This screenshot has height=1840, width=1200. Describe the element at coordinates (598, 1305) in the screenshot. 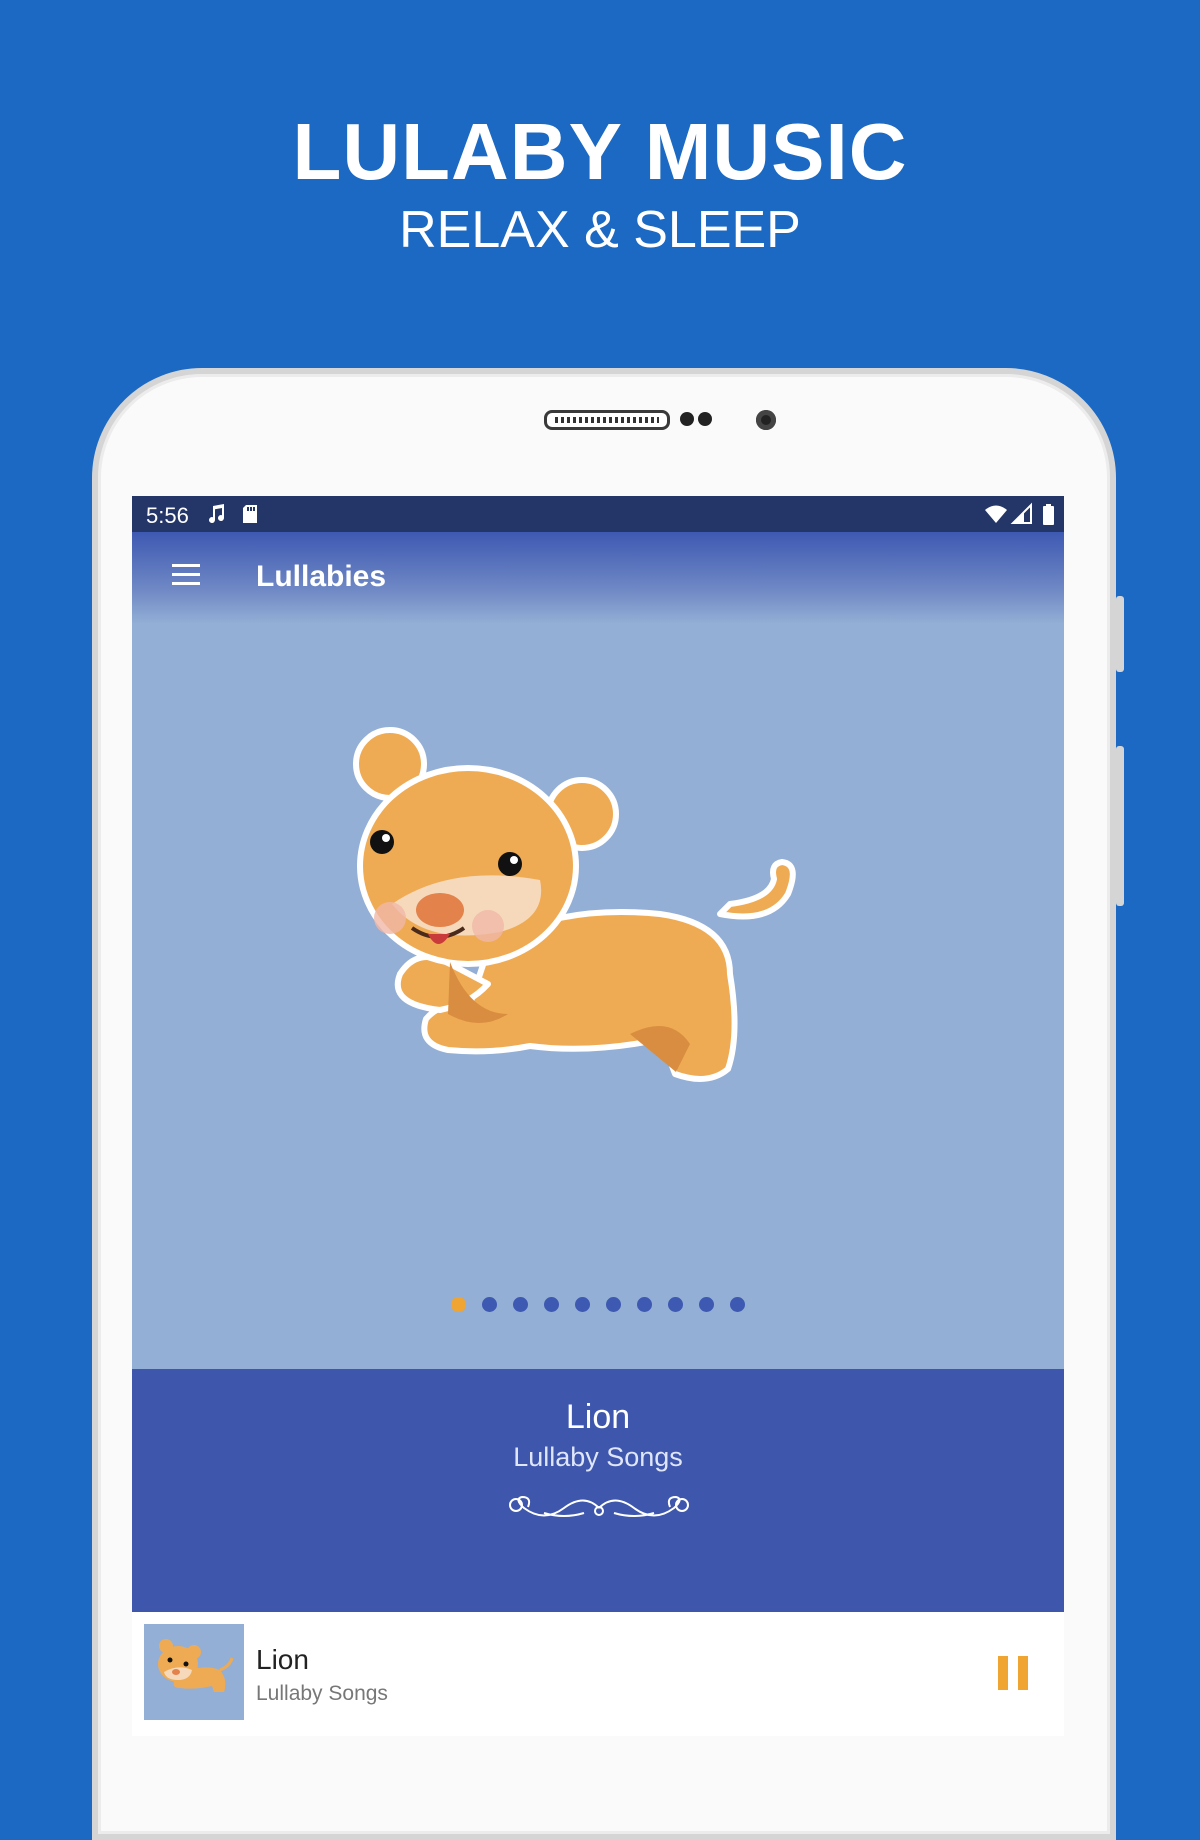

I see `carousel-indicator` at that location.